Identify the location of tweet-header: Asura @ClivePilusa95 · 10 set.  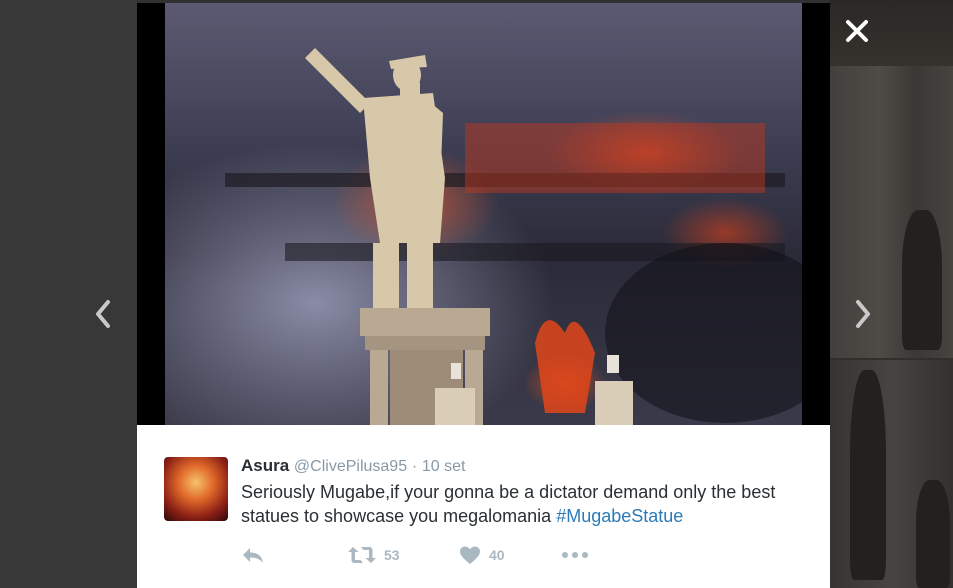
(353, 466).